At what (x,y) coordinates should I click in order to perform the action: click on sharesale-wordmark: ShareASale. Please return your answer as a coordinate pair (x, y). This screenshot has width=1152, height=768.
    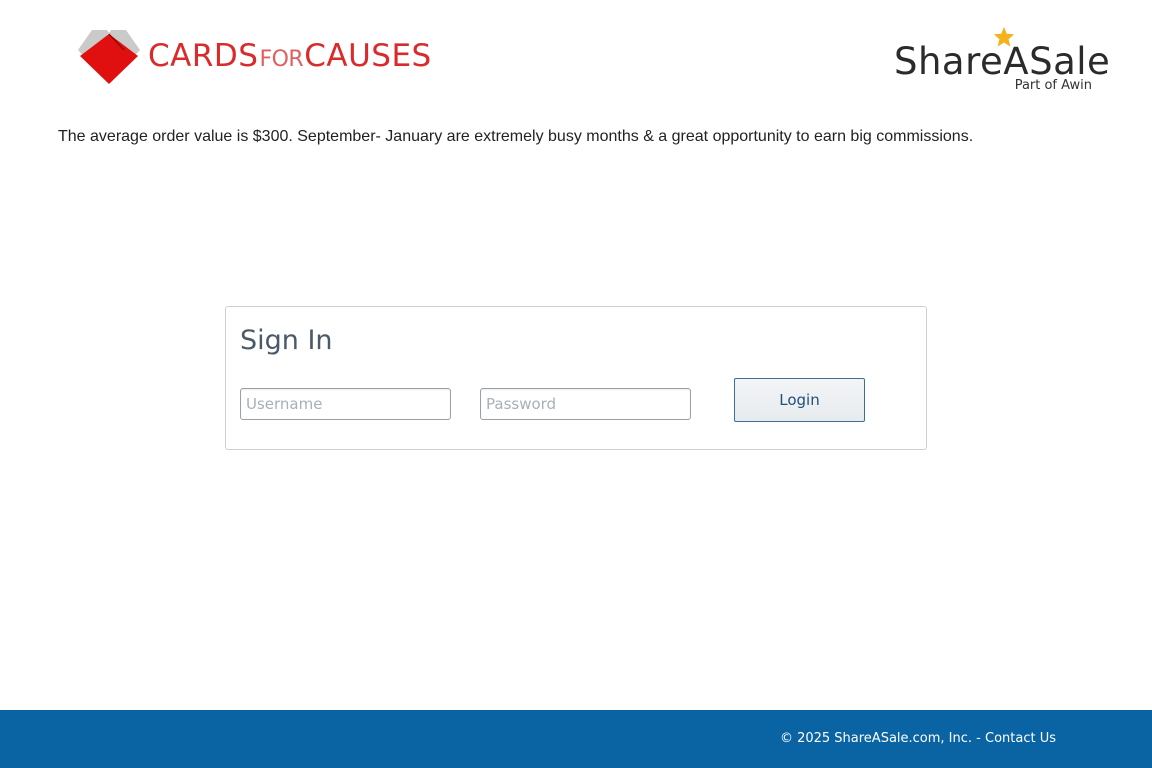
    Looking at the image, I should click on (1002, 61).